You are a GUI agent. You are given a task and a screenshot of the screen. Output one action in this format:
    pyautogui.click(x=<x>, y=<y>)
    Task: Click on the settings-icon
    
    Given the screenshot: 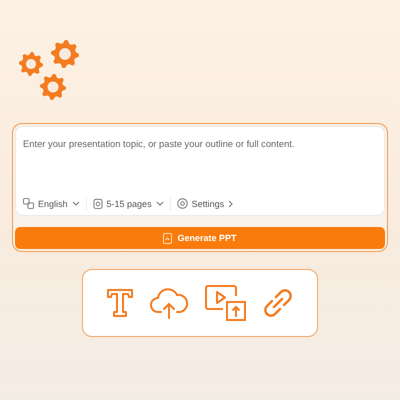 What is the action you would take?
    pyautogui.click(x=182, y=203)
    